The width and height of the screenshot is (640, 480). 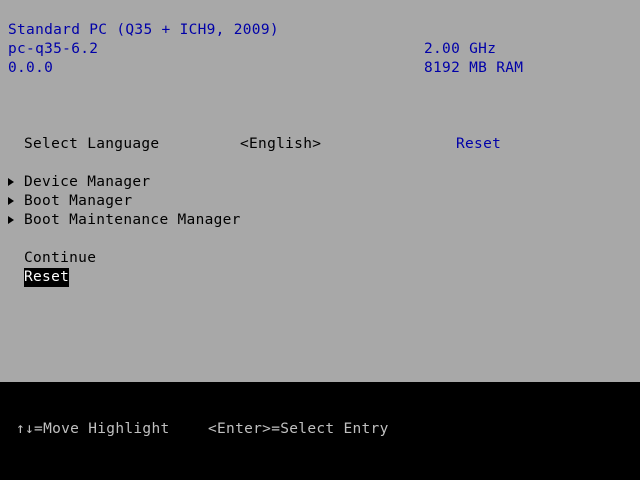 I want to click on help-text: Reset, so click(x=479, y=144).